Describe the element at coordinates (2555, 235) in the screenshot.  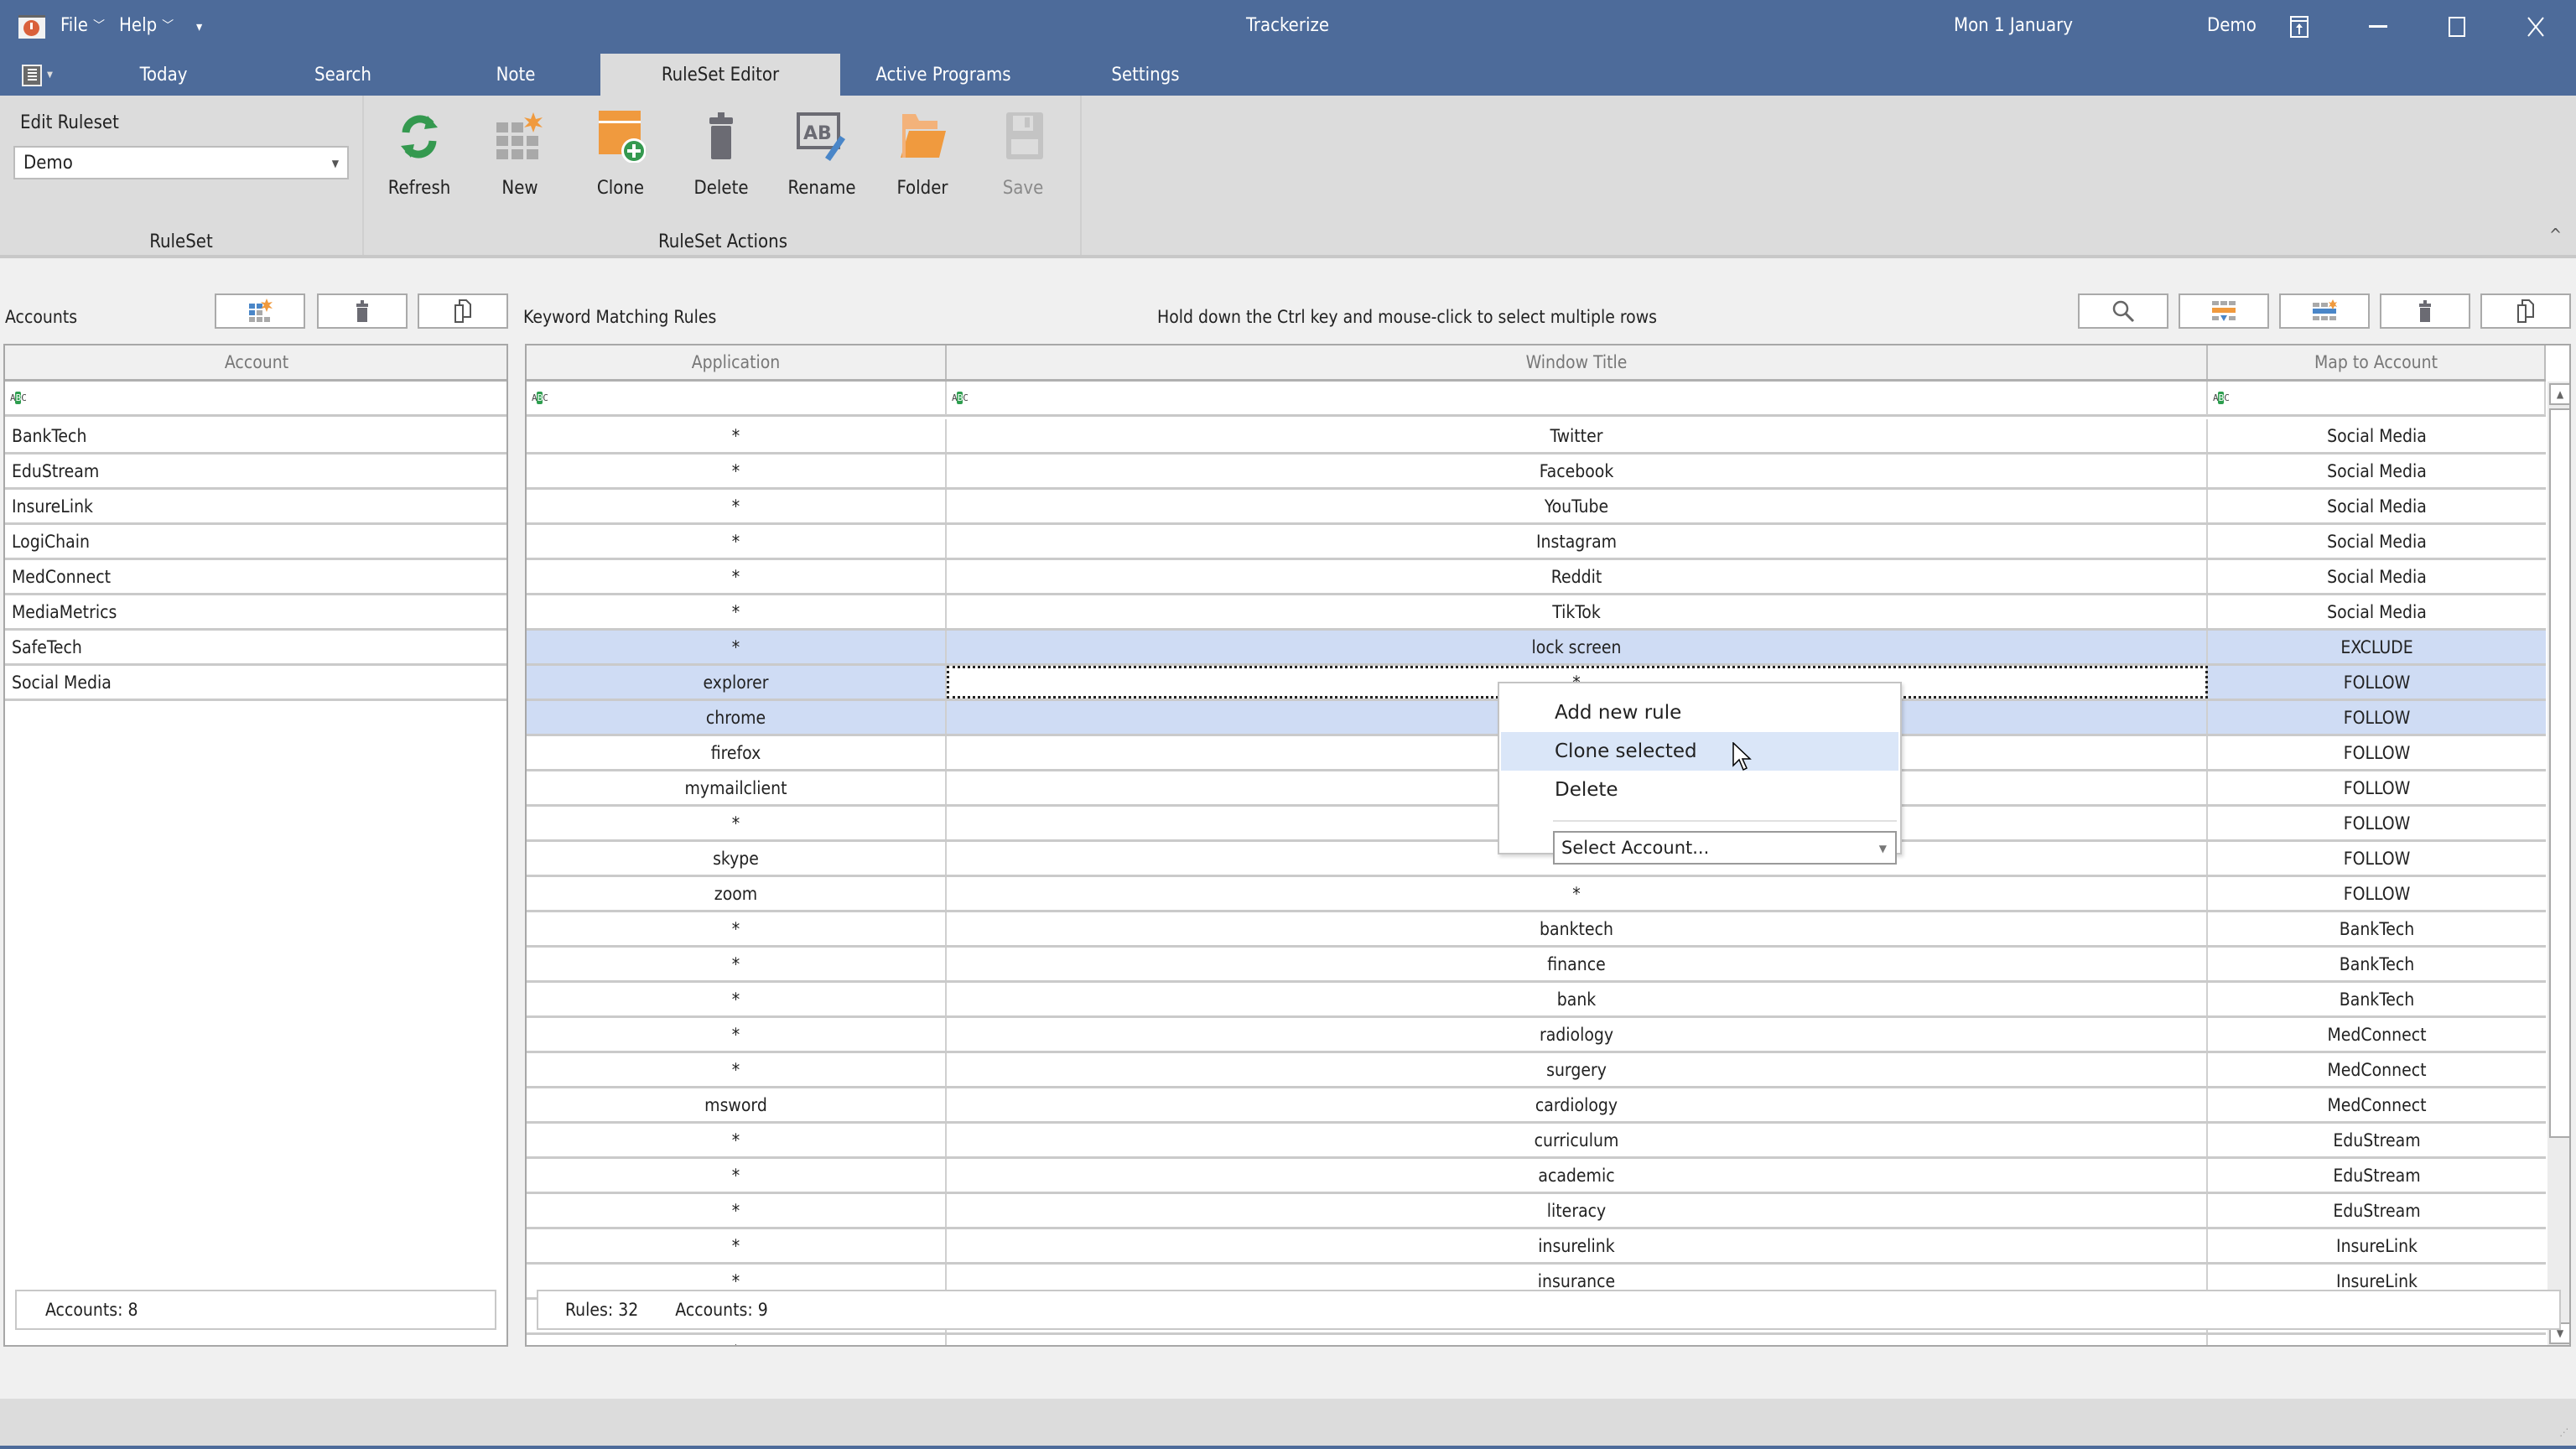
I see `collapse-ribbon-button: ^` at that location.